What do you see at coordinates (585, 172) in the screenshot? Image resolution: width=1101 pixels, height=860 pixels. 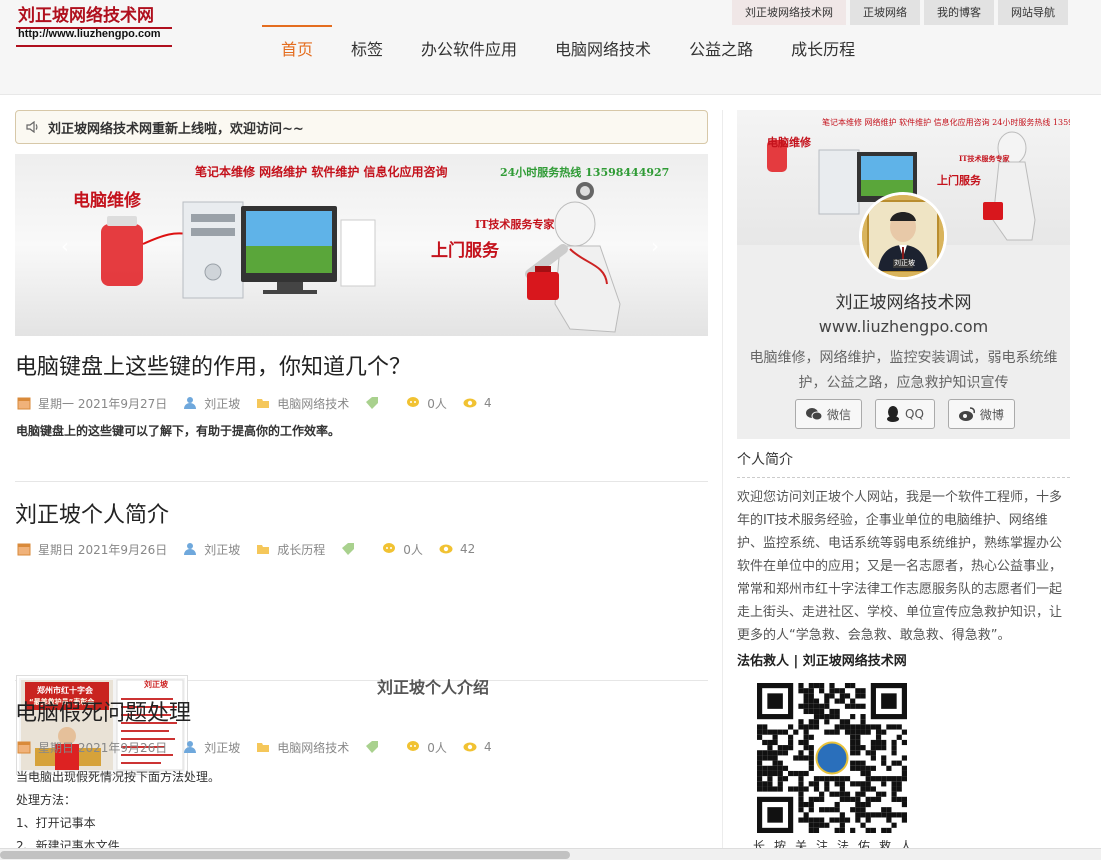 I see `banner-hotline: 24小时服务热线 13598444927` at bounding box center [585, 172].